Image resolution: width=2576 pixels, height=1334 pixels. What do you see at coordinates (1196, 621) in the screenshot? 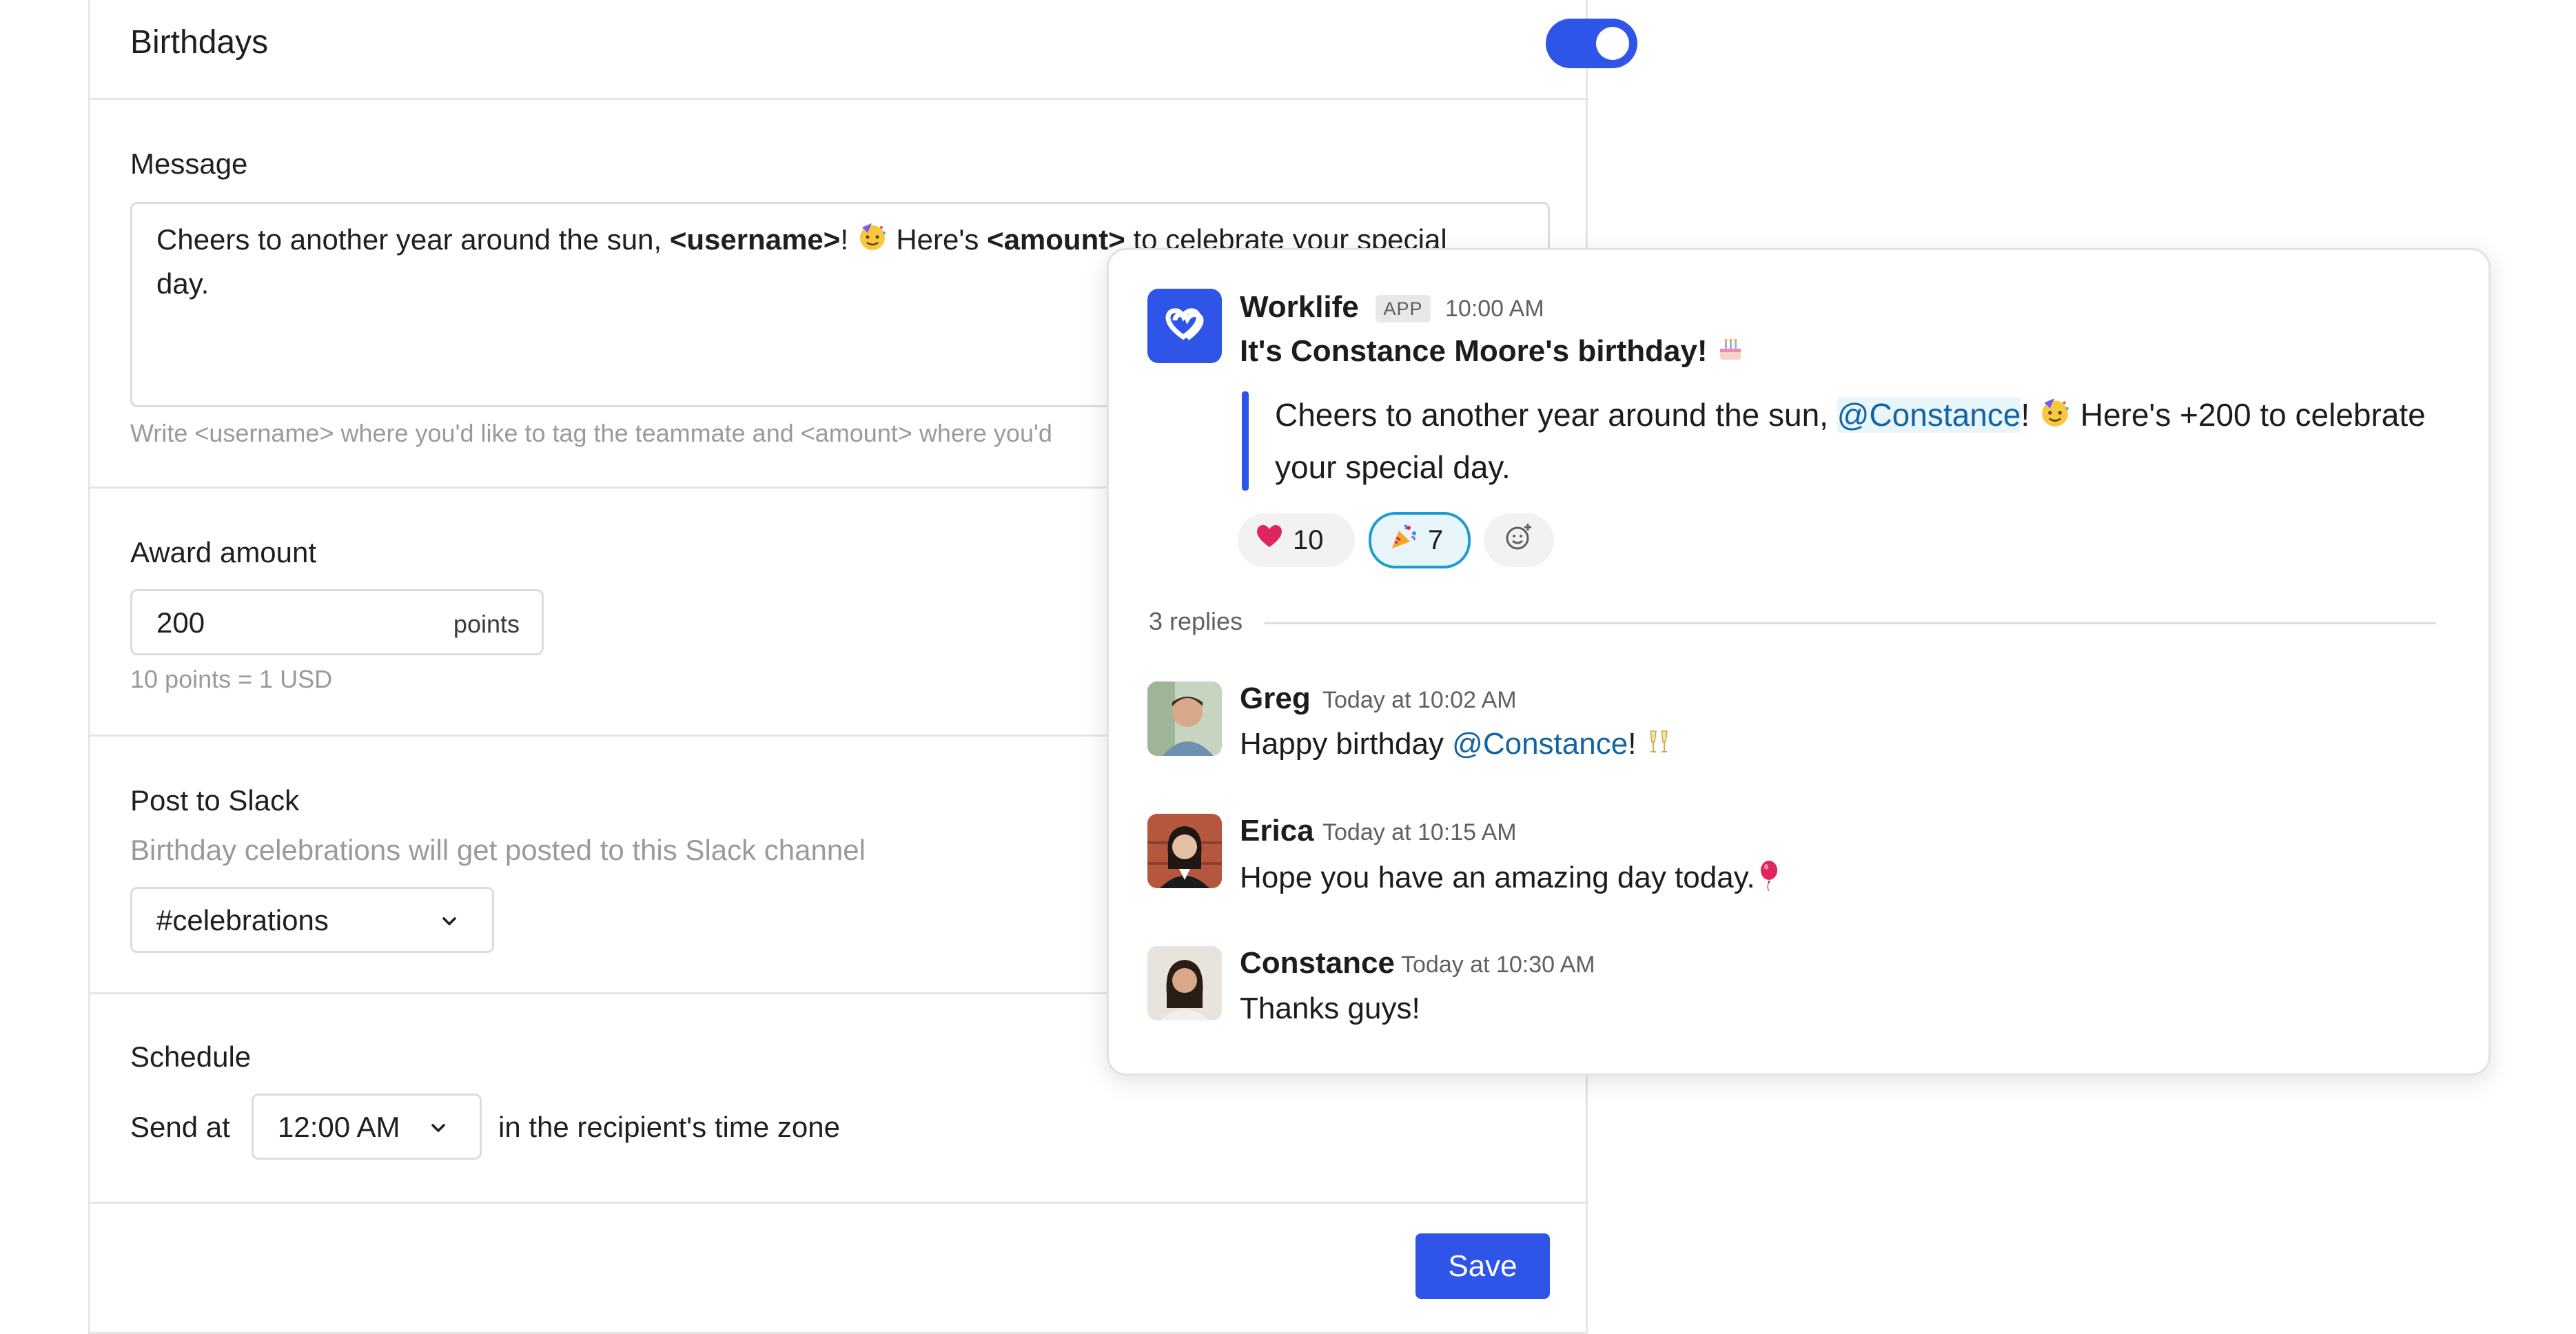
I see `replies-count: 3 replies` at bounding box center [1196, 621].